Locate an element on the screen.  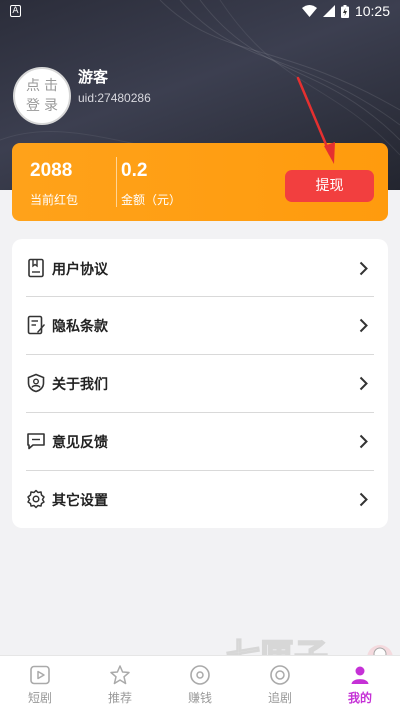
notification-a-icon: A is located at coordinates (15, 11).